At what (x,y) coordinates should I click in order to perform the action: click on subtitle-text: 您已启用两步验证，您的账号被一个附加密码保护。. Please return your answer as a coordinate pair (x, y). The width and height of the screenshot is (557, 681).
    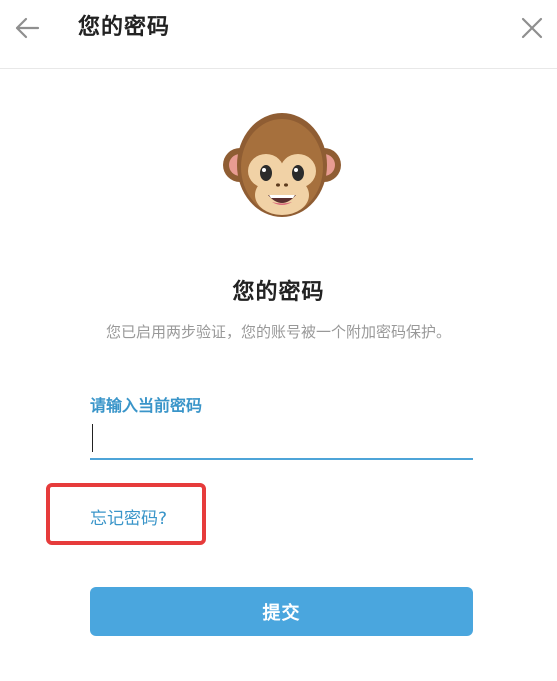
    Looking at the image, I should click on (278, 332).